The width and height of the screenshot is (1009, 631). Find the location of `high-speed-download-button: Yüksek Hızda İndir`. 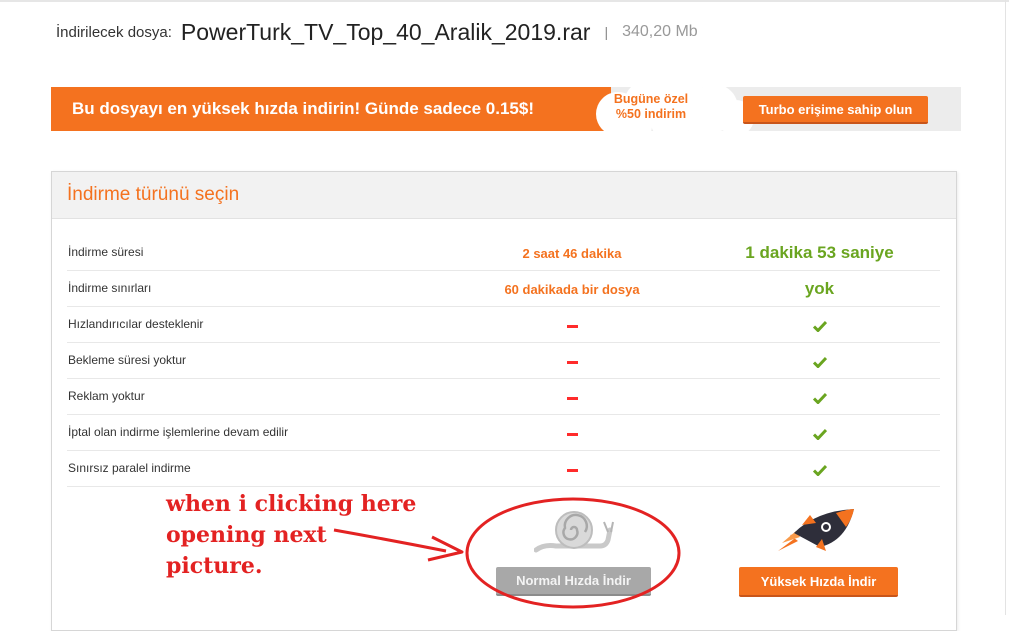

high-speed-download-button: Yüksek Hızda İndir is located at coordinates (818, 582).